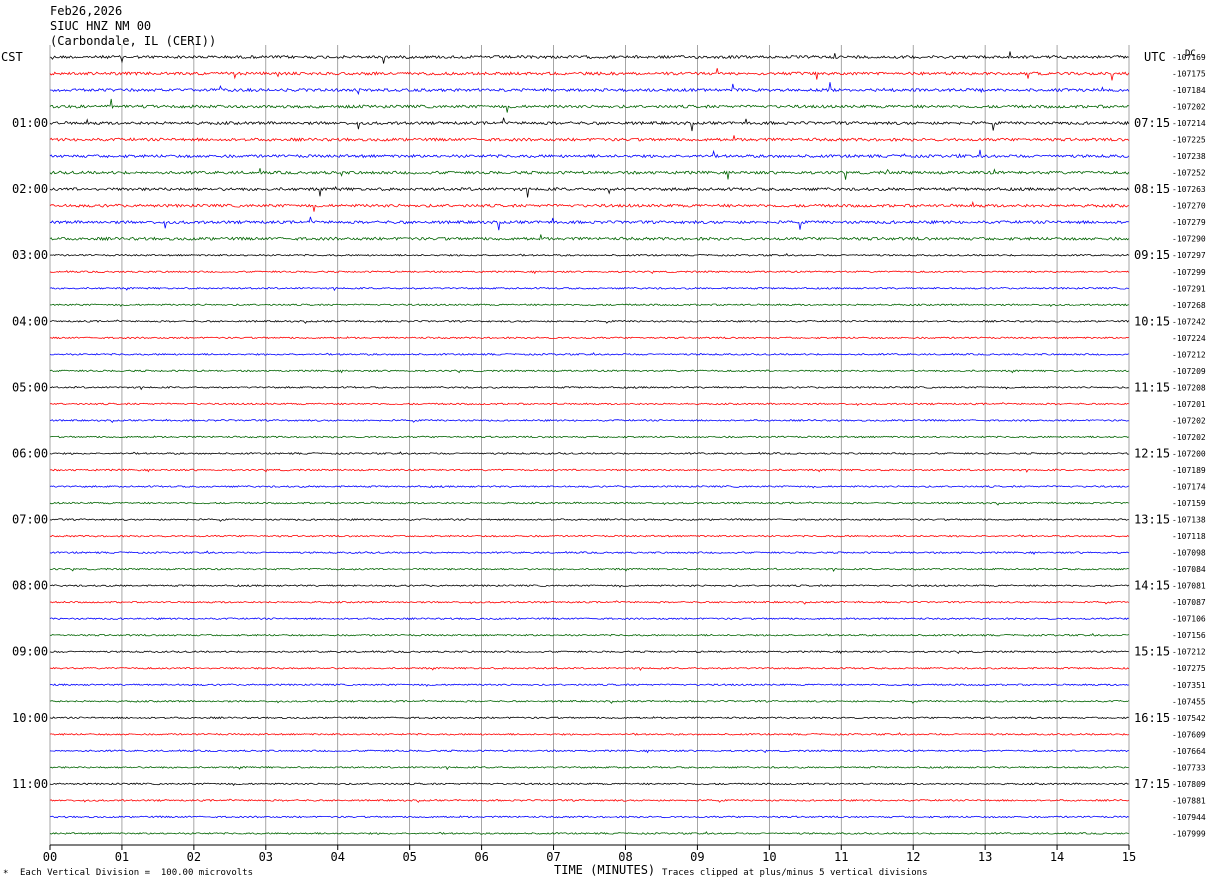 The width and height of the screenshot is (1210, 886). I want to click on corner-tag: DC, so click(1190, 54).